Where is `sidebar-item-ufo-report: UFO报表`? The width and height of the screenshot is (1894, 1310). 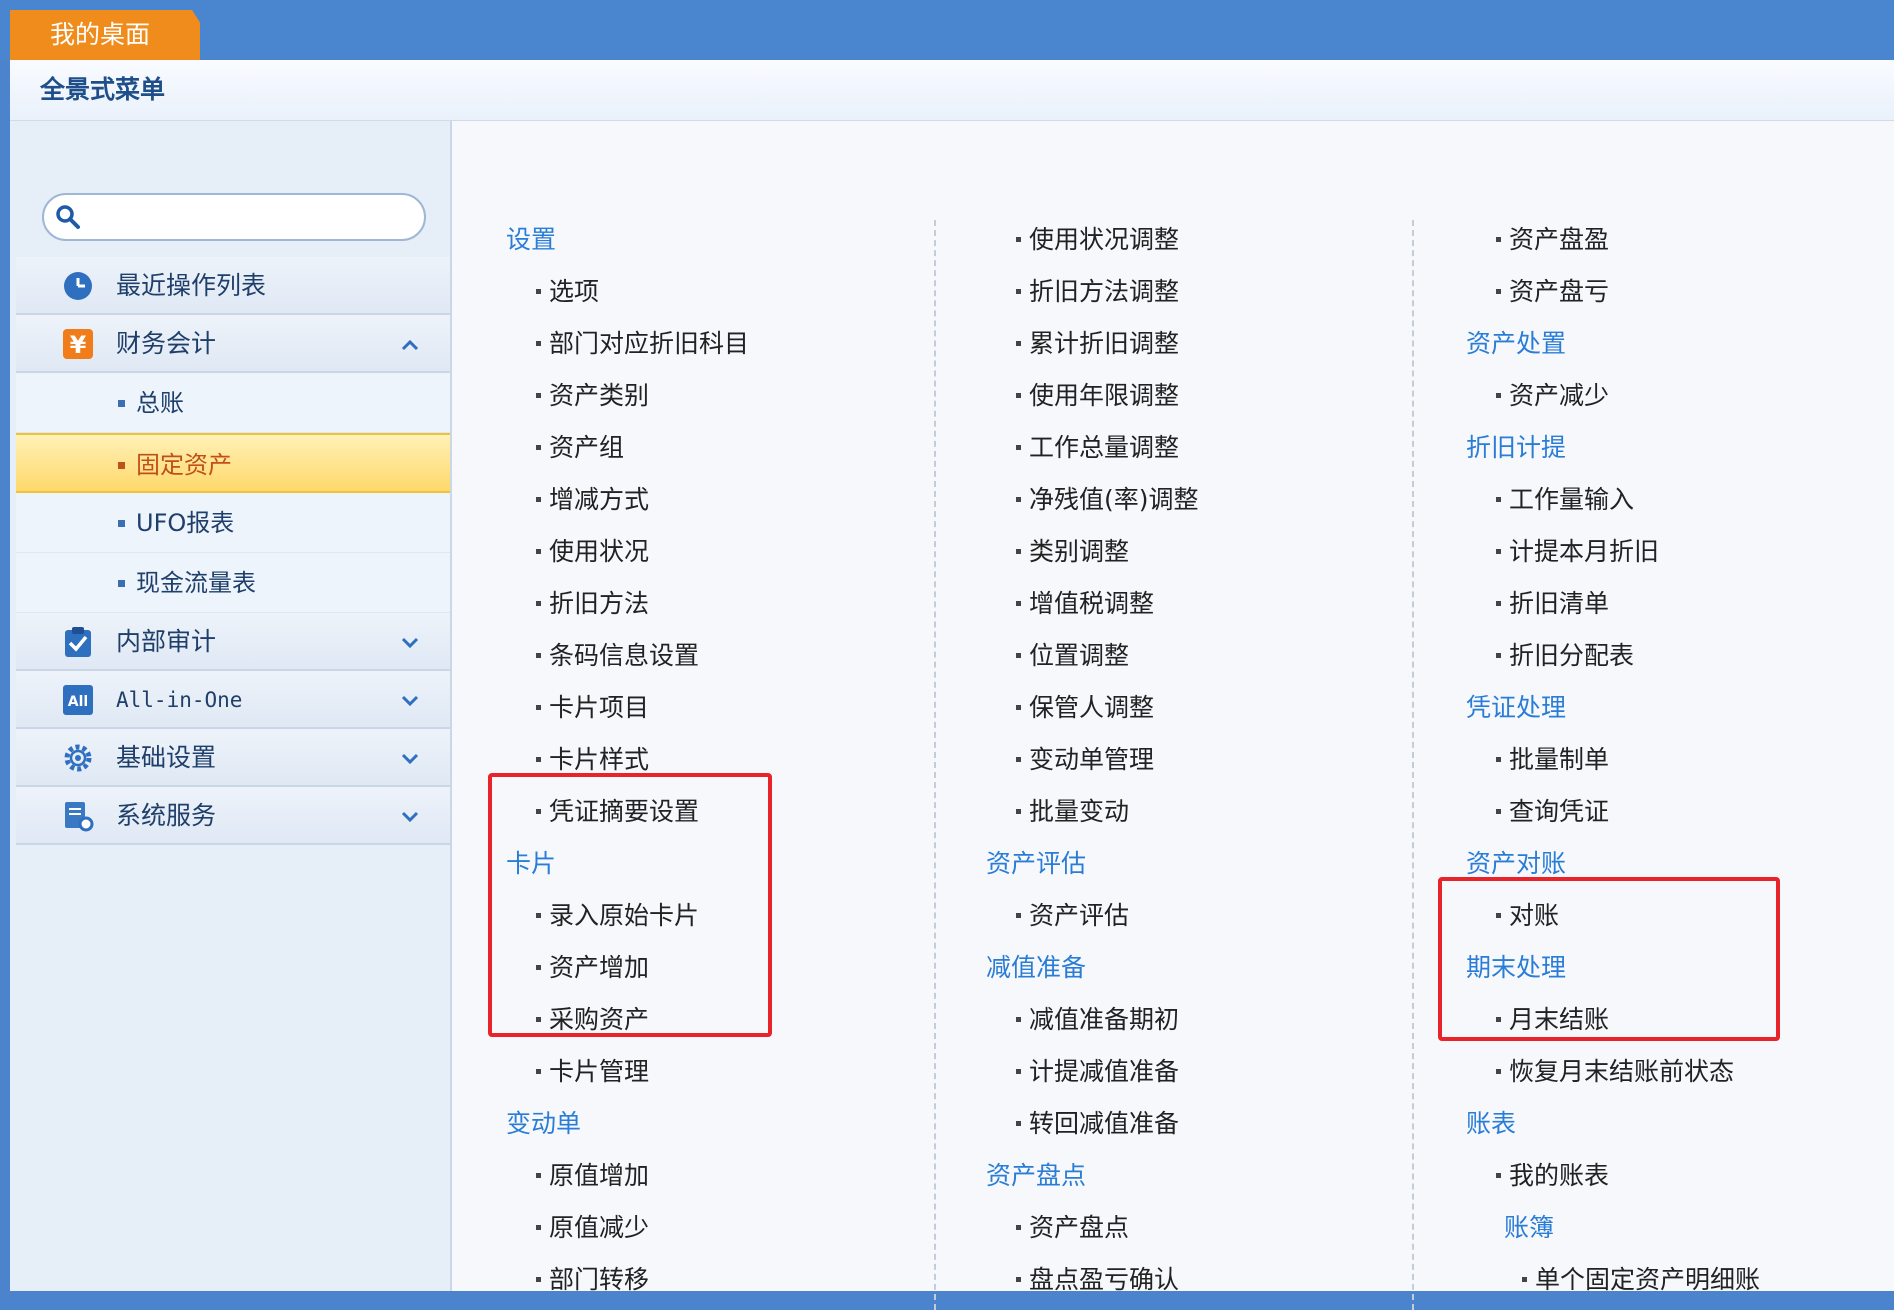 sidebar-item-ufo-report: UFO报表 is located at coordinates (233, 523).